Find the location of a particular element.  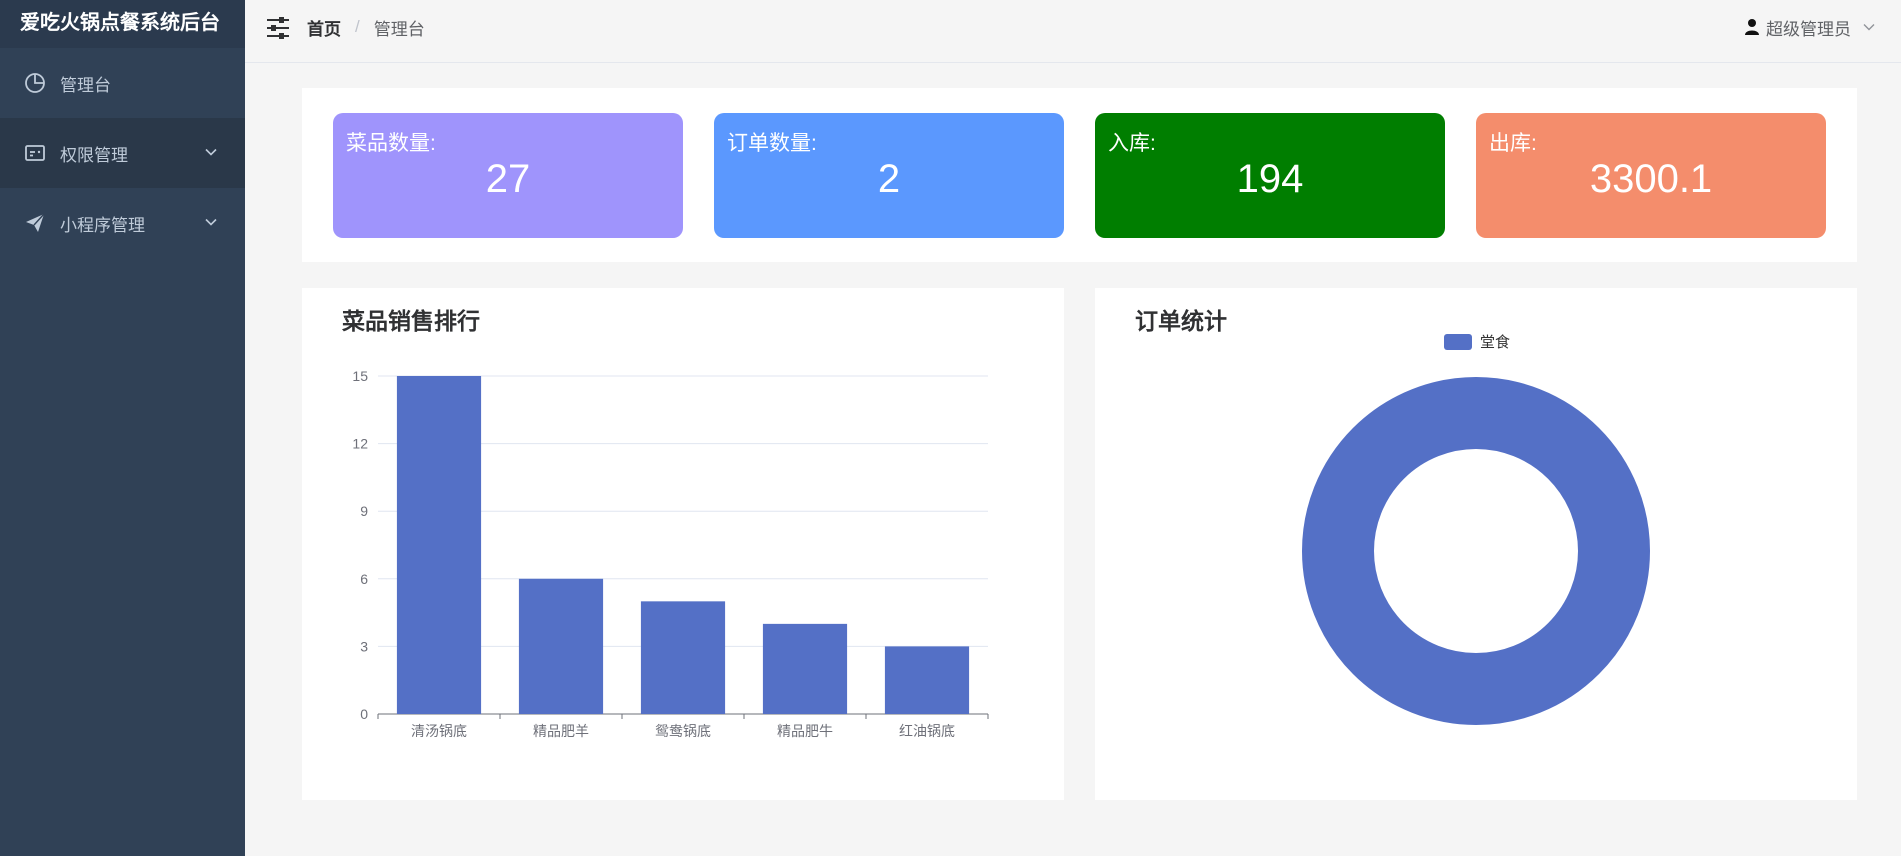

stat-value: 2 is located at coordinates (889, 179).